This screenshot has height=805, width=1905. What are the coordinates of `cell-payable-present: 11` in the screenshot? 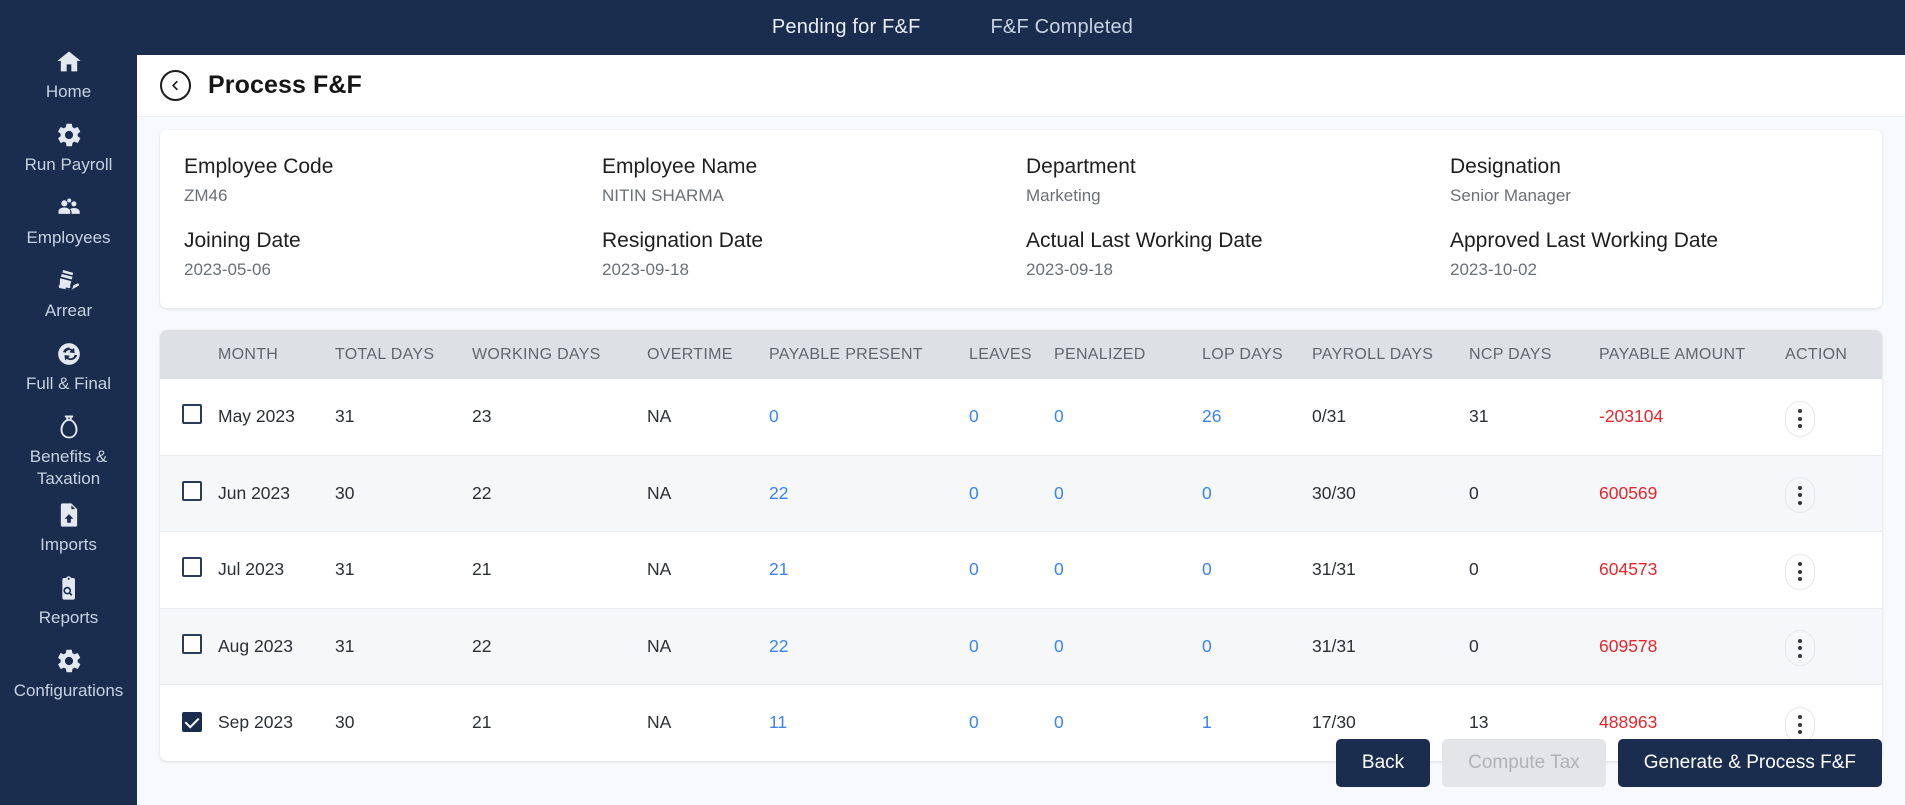 It's located at (869, 723).